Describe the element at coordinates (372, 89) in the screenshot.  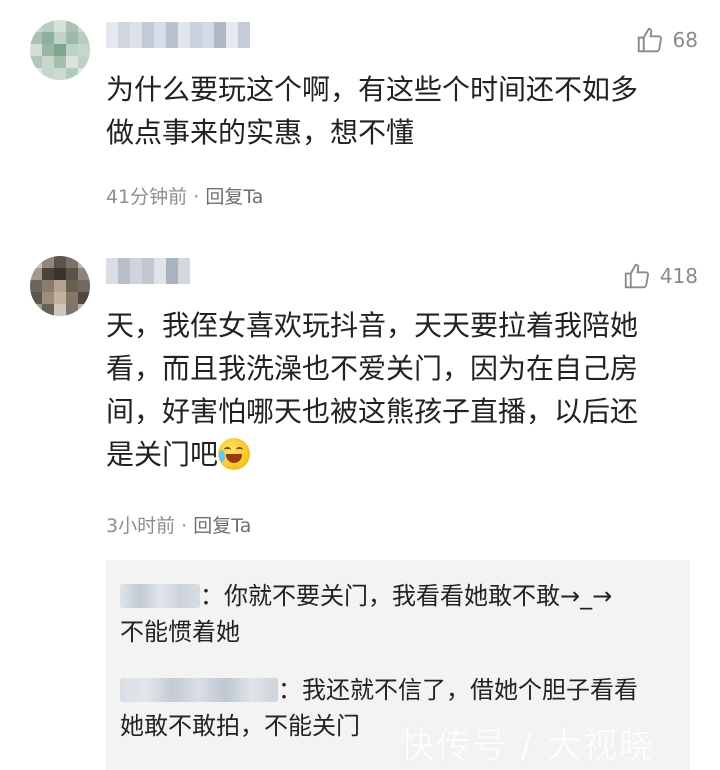
I see `comment-line: 为什么要玩这个啊，有这些个时间还不如多` at that location.